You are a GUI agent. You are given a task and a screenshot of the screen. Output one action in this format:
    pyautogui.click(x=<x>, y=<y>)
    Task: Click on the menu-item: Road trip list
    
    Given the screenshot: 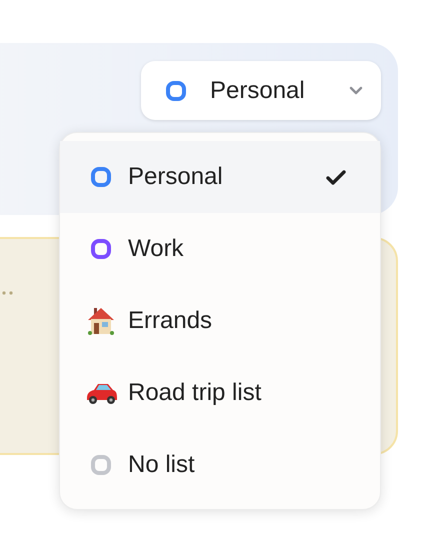 What is the action you would take?
    pyautogui.click(x=220, y=393)
    